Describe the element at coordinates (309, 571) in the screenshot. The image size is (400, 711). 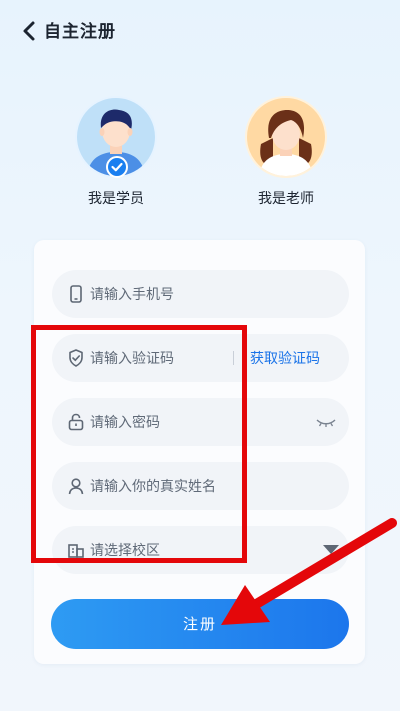
I see `annotation-arrow-icon` at that location.